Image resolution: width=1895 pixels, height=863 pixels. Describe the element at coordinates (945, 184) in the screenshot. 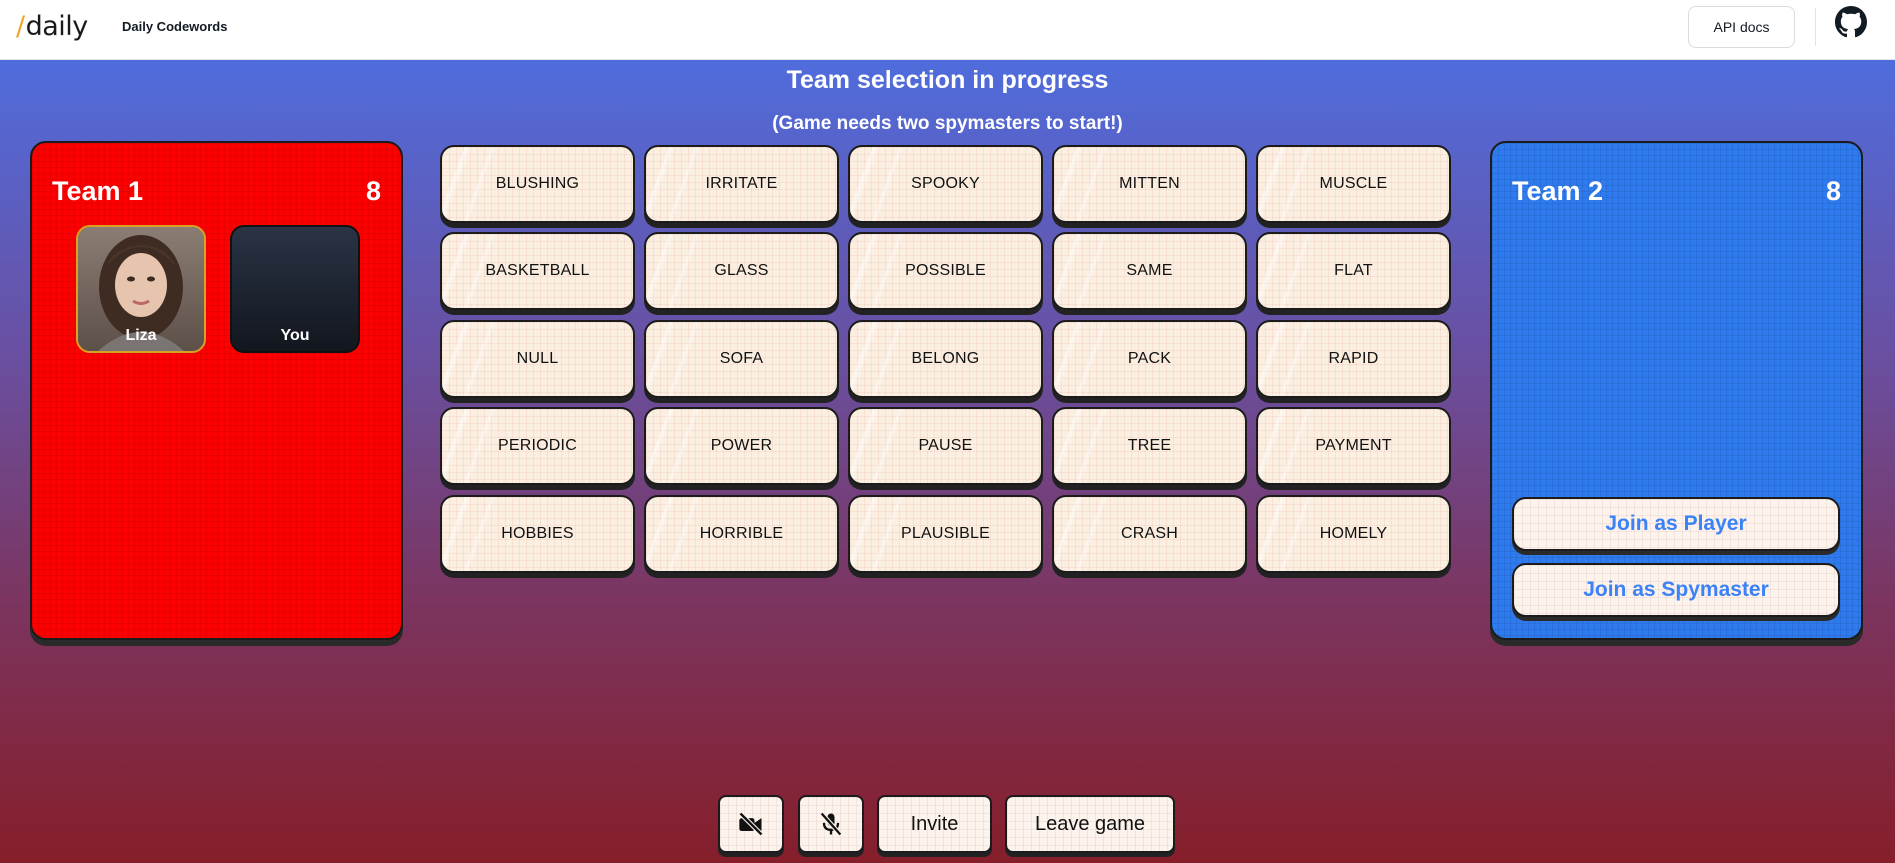

I see `word-card: SPOOKY` at that location.